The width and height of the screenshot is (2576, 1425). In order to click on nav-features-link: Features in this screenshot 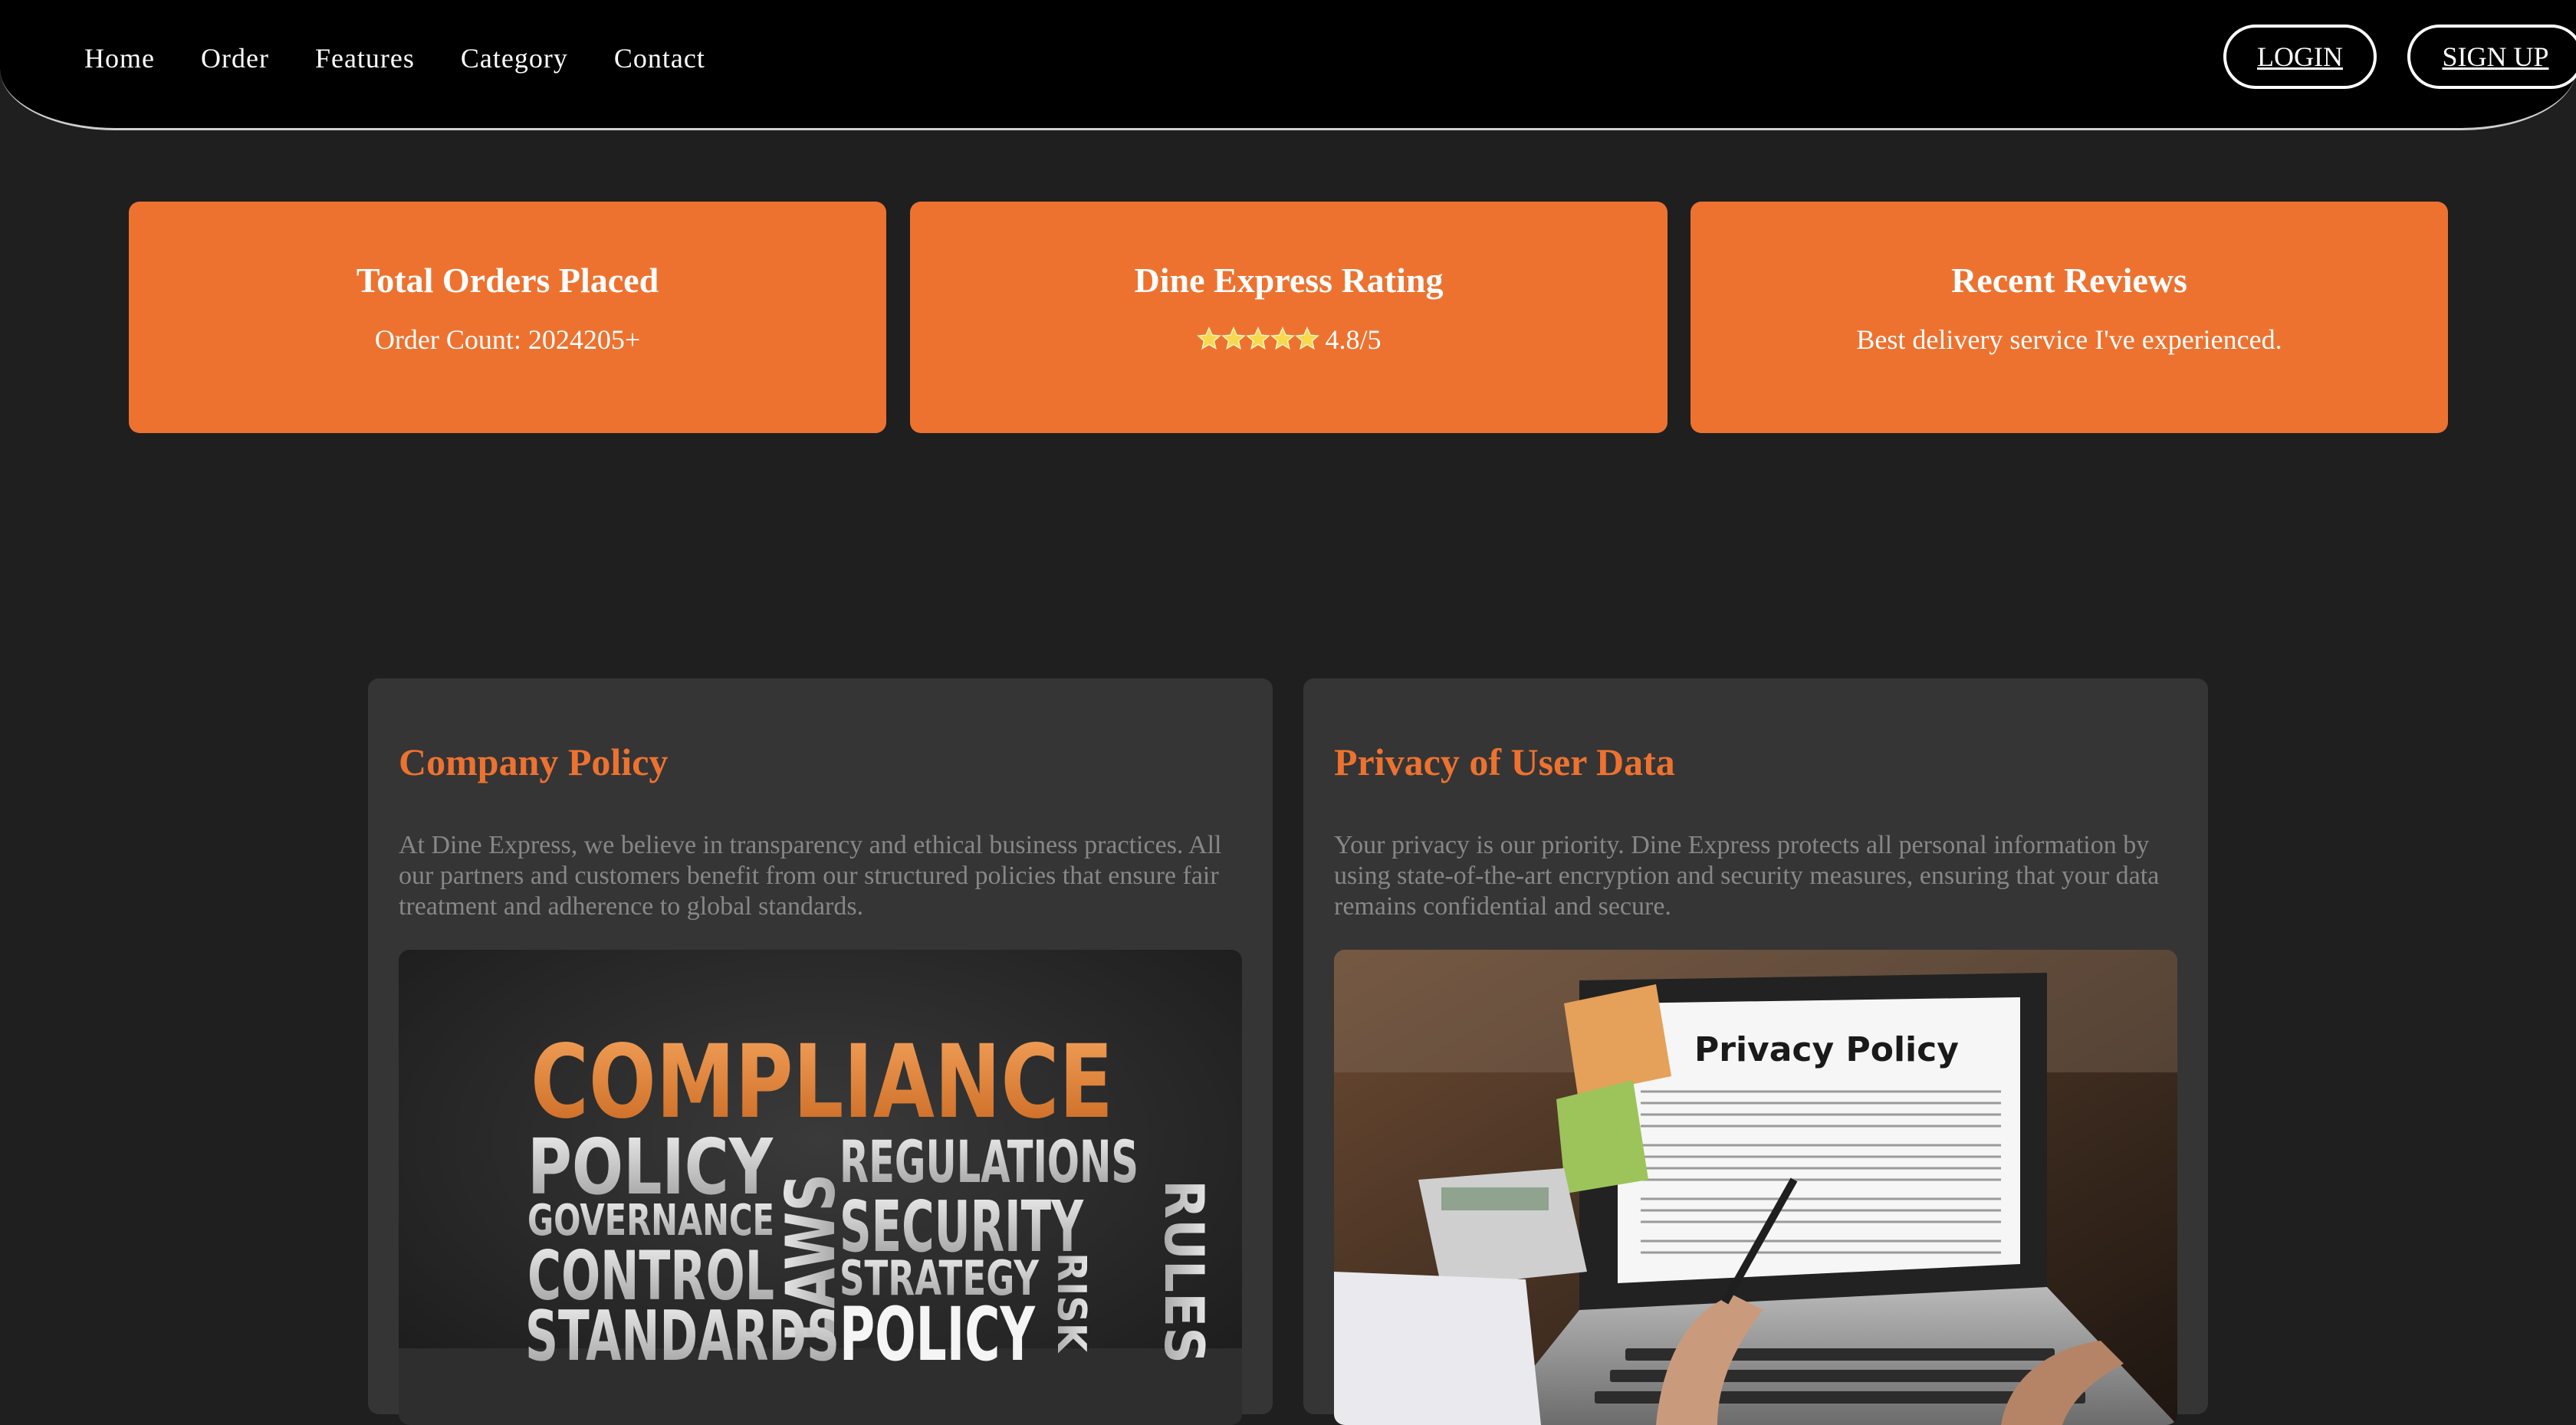, I will do `click(365, 58)`.